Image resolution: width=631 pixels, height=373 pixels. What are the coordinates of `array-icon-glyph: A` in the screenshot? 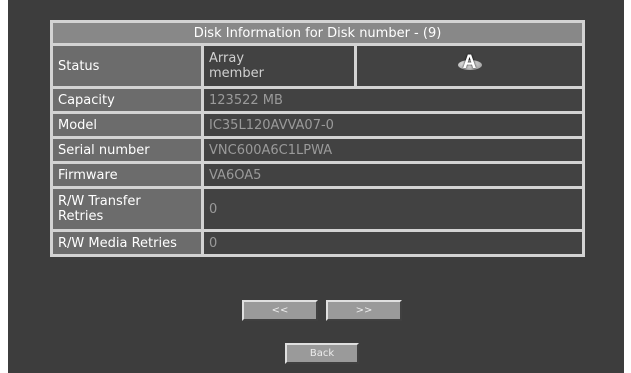 It's located at (469, 62).